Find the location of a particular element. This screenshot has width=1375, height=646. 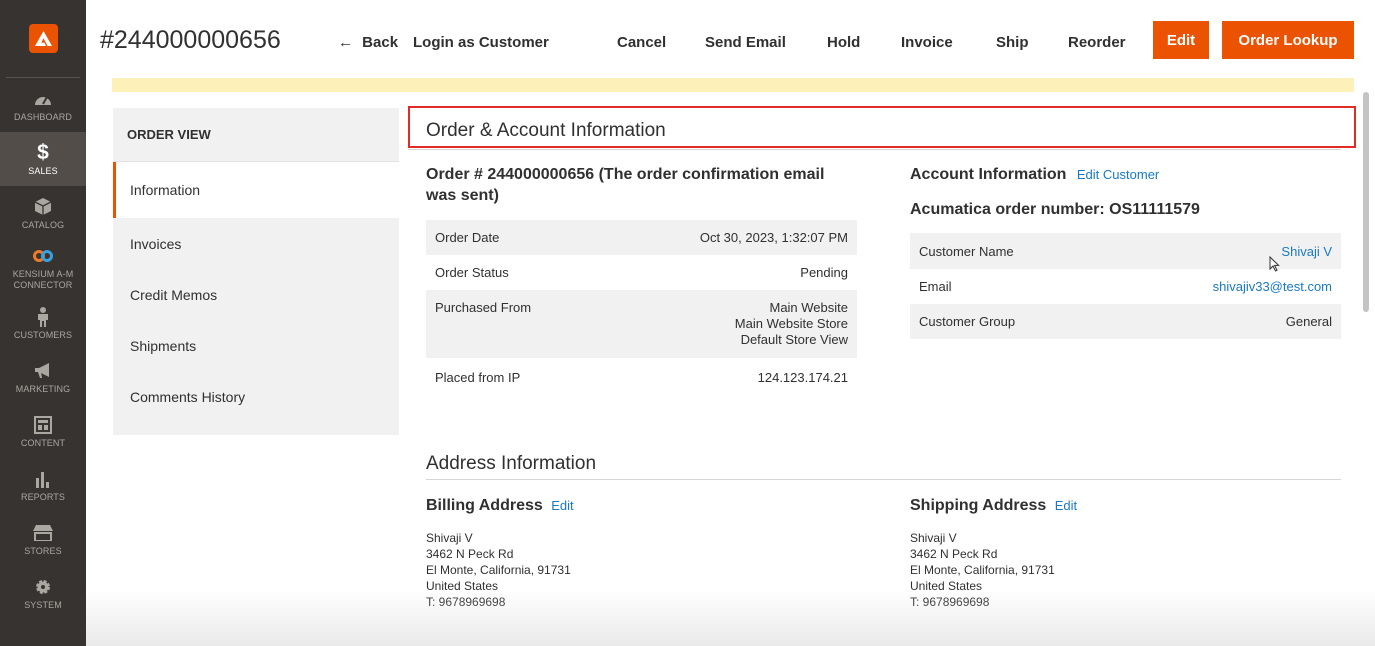

tab-invoices: Invoices is located at coordinates (256, 243).